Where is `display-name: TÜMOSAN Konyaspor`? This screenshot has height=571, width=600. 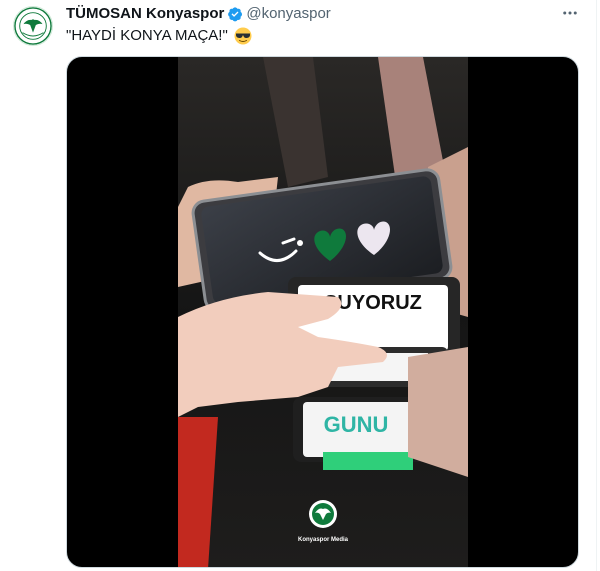 display-name: TÜMOSAN Konyaspor is located at coordinates (145, 14).